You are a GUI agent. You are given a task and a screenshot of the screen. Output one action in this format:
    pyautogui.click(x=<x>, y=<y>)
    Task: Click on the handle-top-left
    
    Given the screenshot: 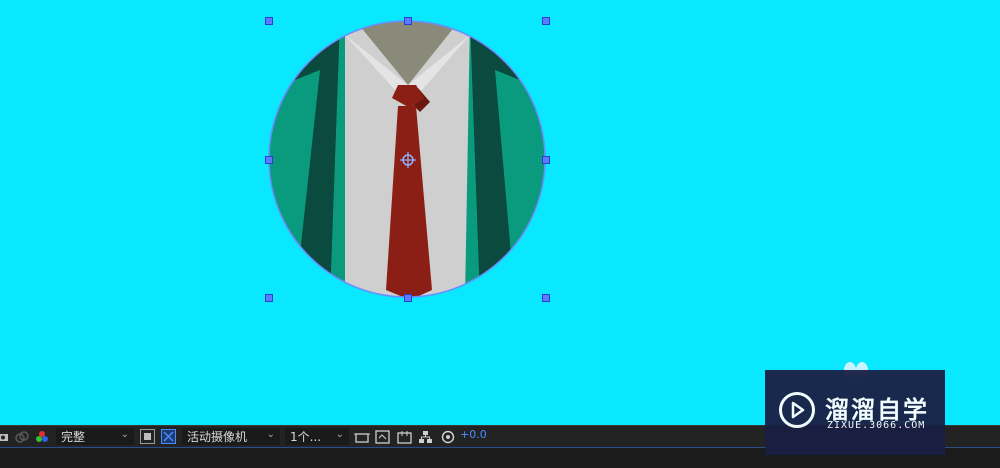 What is the action you would take?
    pyautogui.click(x=269, y=21)
    